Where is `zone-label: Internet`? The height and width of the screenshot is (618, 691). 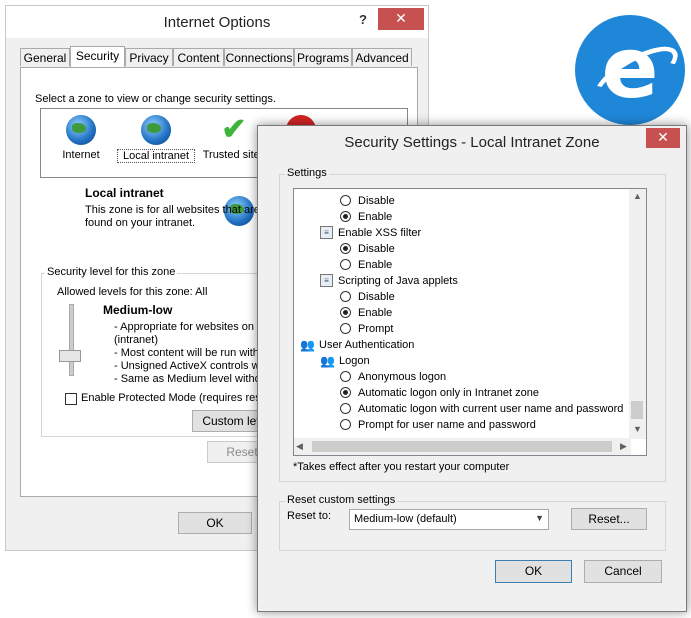
zone-label: Internet is located at coordinates (81, 155).